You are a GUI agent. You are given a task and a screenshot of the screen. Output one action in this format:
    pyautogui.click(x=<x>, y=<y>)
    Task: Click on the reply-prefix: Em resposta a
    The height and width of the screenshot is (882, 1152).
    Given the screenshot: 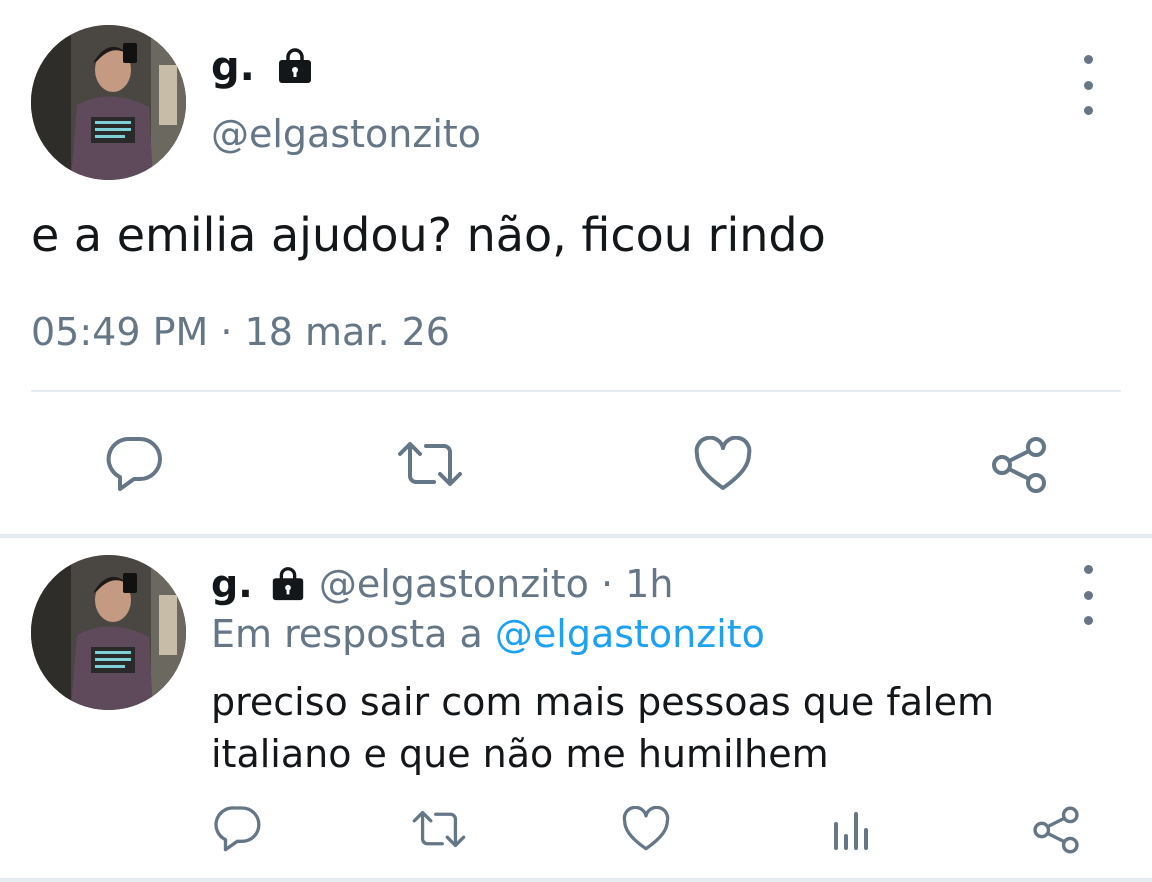 What is the action you would take?
    pyautogui.click(x=347, y=634)
    